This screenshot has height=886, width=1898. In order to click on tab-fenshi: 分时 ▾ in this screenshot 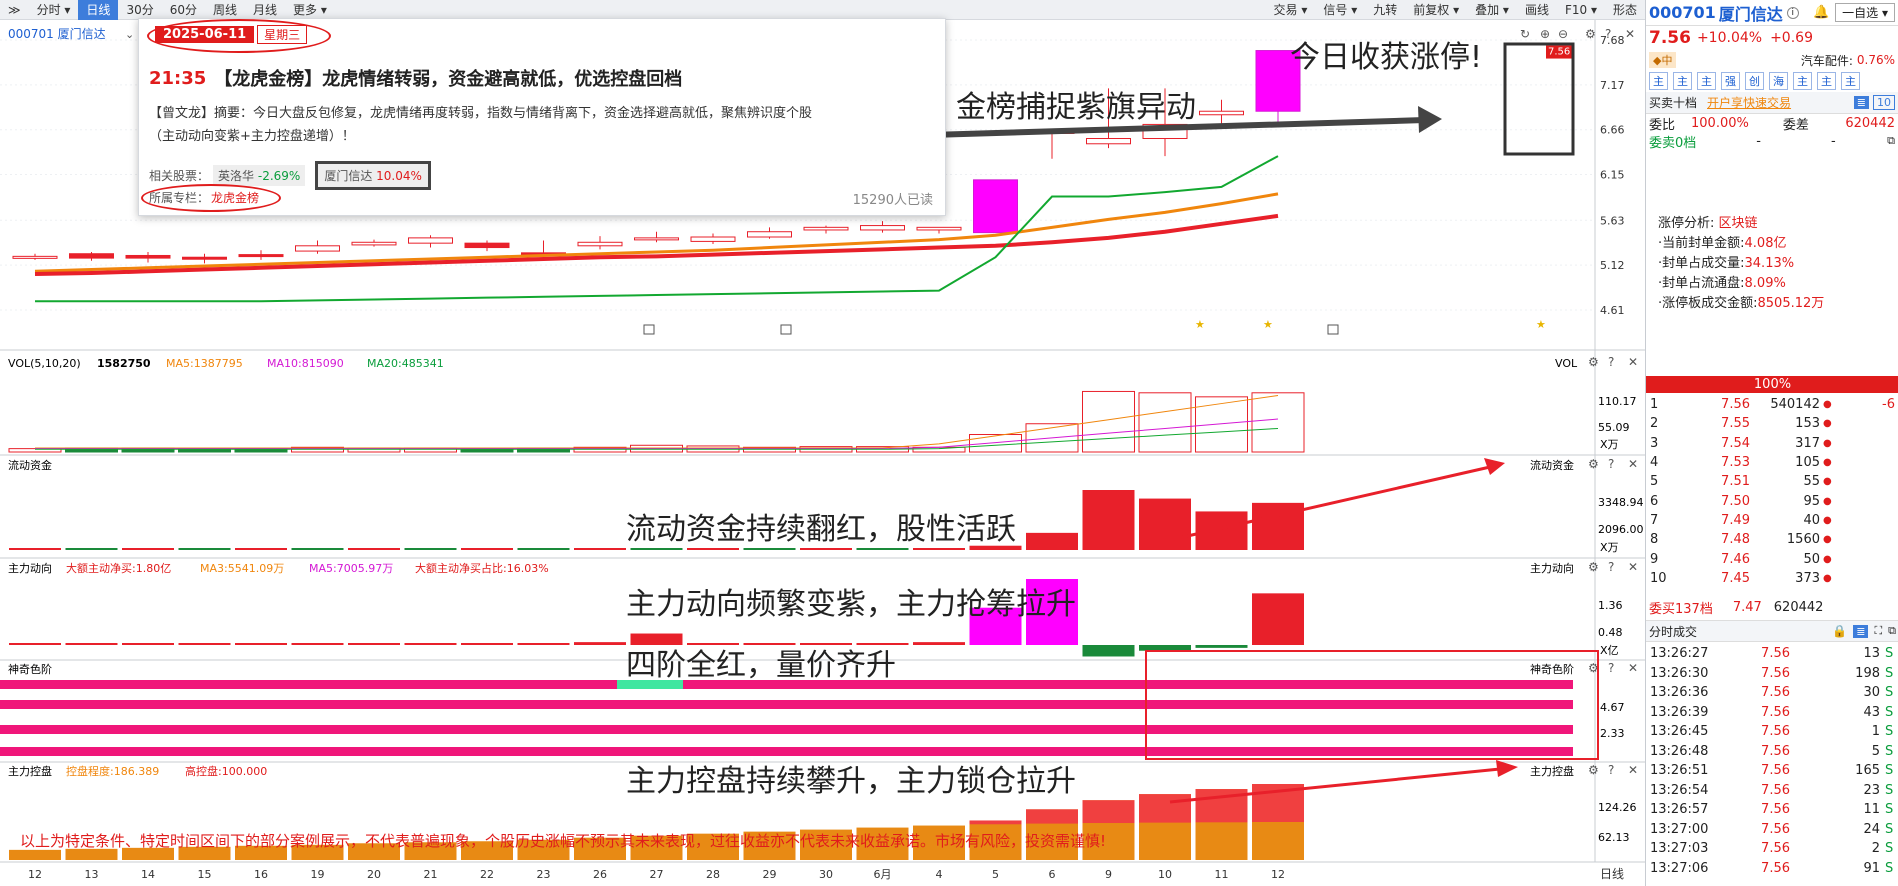, I will do `click(54, 10)`.